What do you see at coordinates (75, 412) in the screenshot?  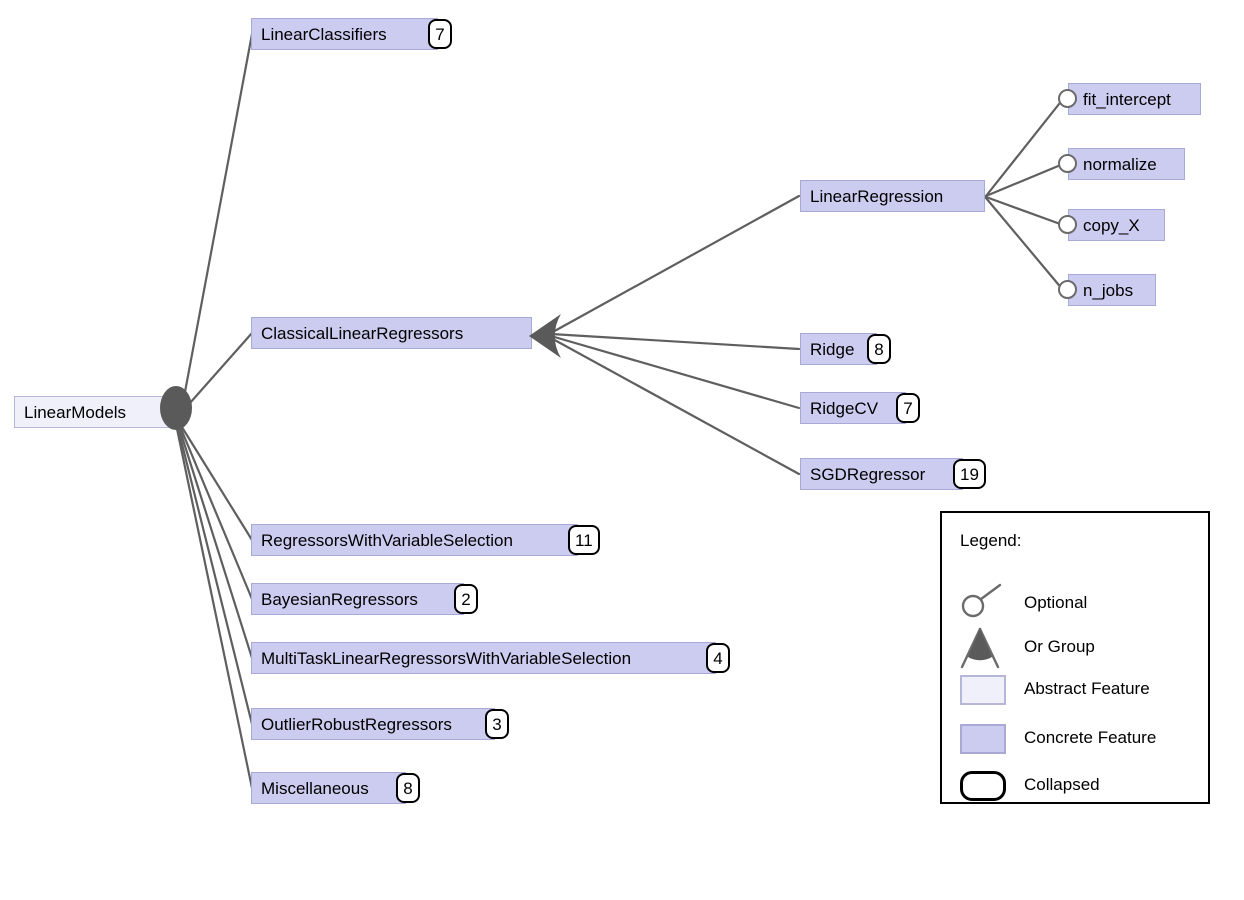 I see `feature-node-label: LinearModels` at bounding box center [75, 412].